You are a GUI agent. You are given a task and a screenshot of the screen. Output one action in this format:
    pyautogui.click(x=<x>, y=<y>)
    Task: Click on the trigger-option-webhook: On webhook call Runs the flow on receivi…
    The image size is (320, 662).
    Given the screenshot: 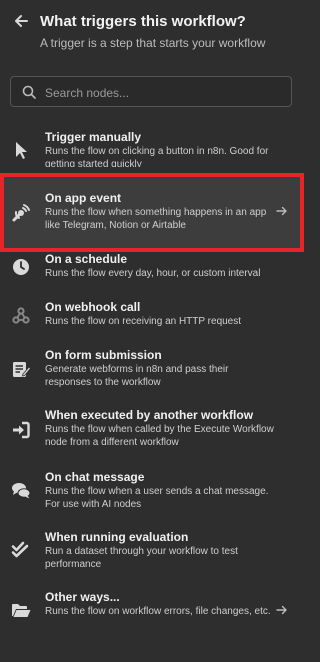 What is the action you would take?
    pyautogui.click(x=152, y=317)
    